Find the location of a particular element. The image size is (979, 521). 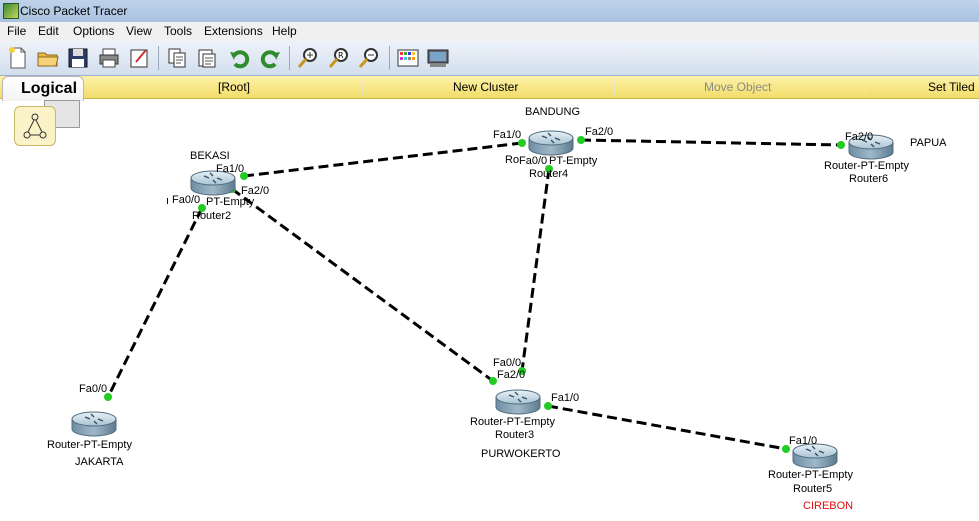

menu-view: View is located at coordinates (139, 31).